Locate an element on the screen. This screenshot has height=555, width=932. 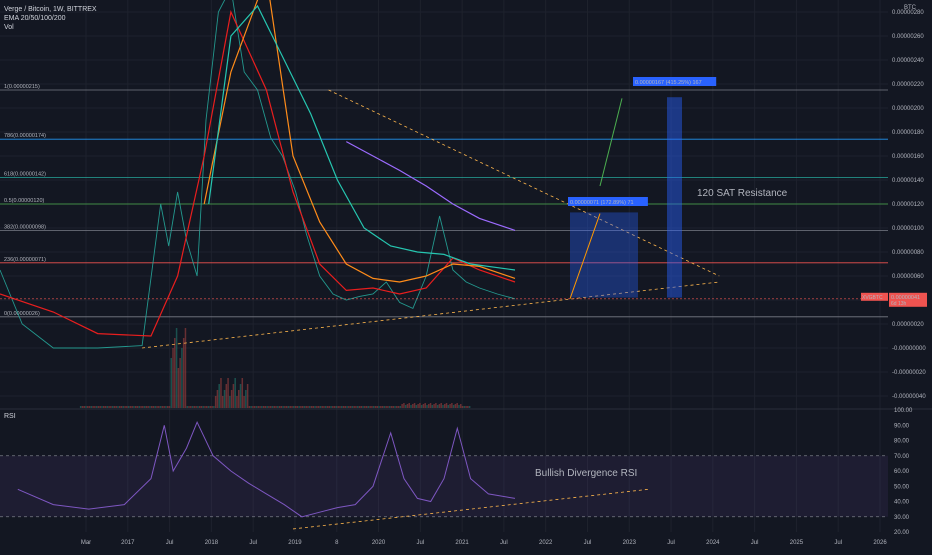
y-tick-label: -0.00000020 is located at coordinates (909, 373).